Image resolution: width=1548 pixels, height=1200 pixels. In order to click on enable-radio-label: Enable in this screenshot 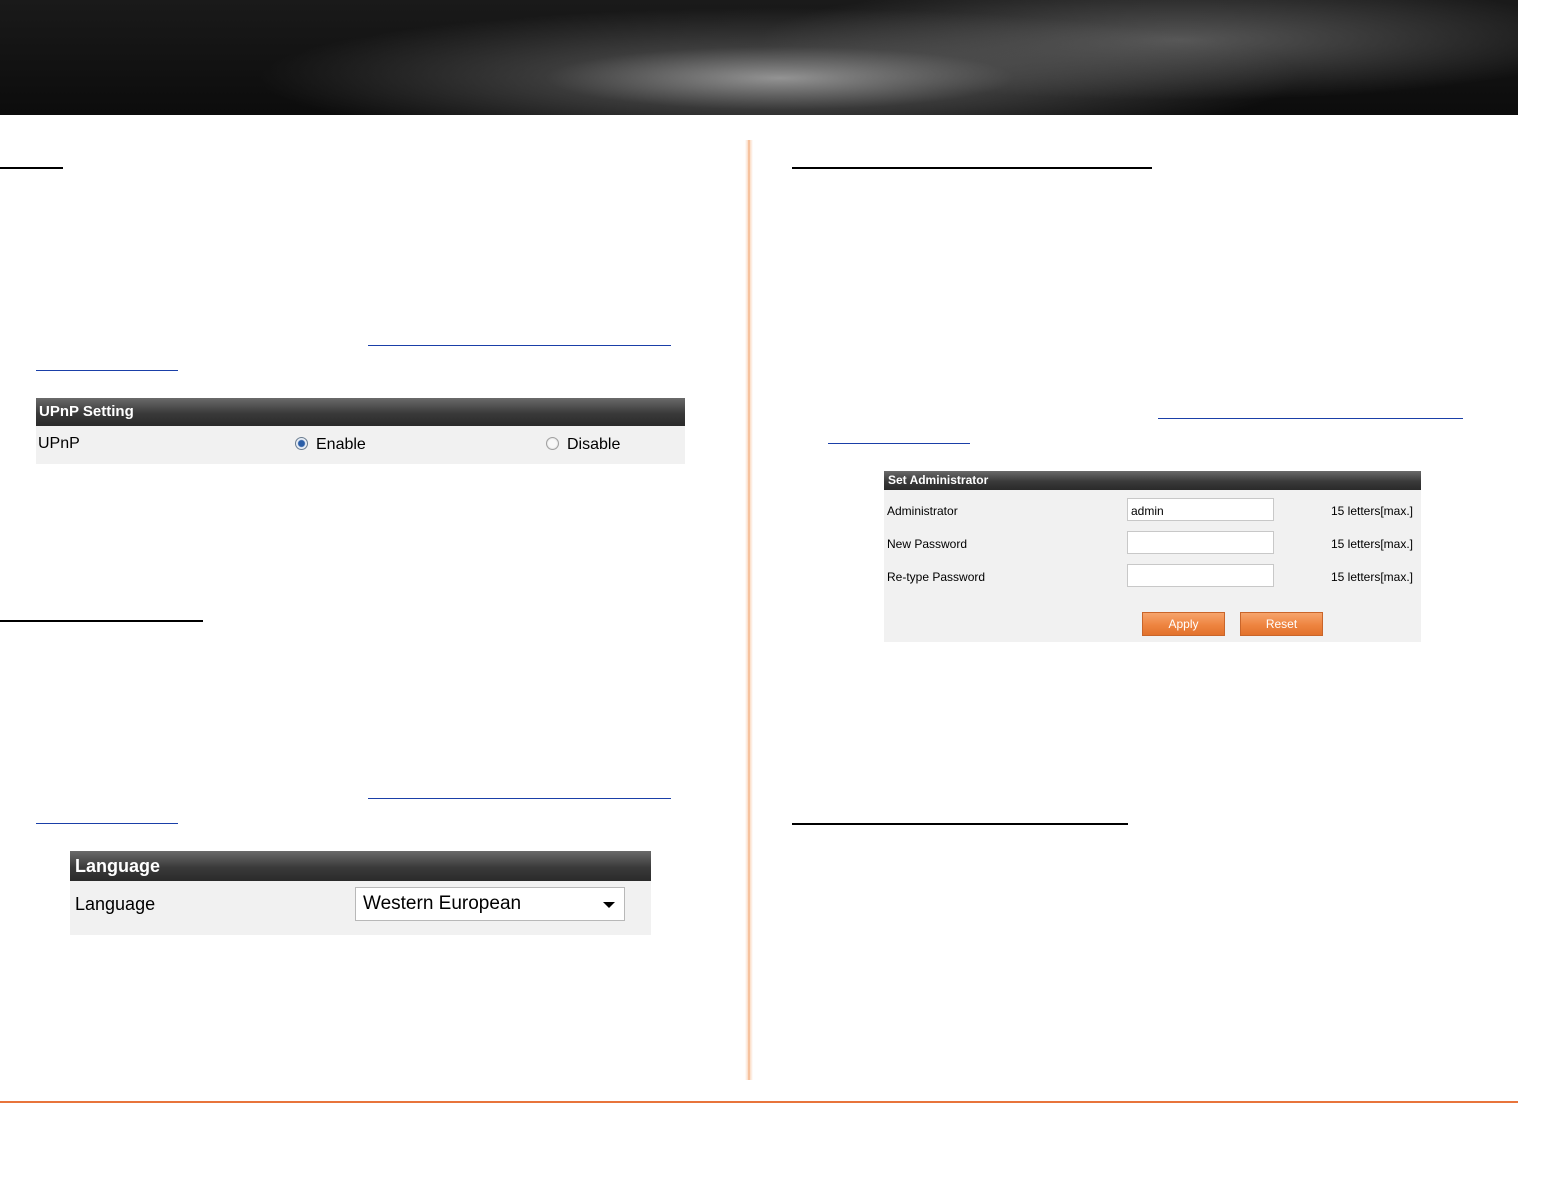, I will do `click(341, 445)`.